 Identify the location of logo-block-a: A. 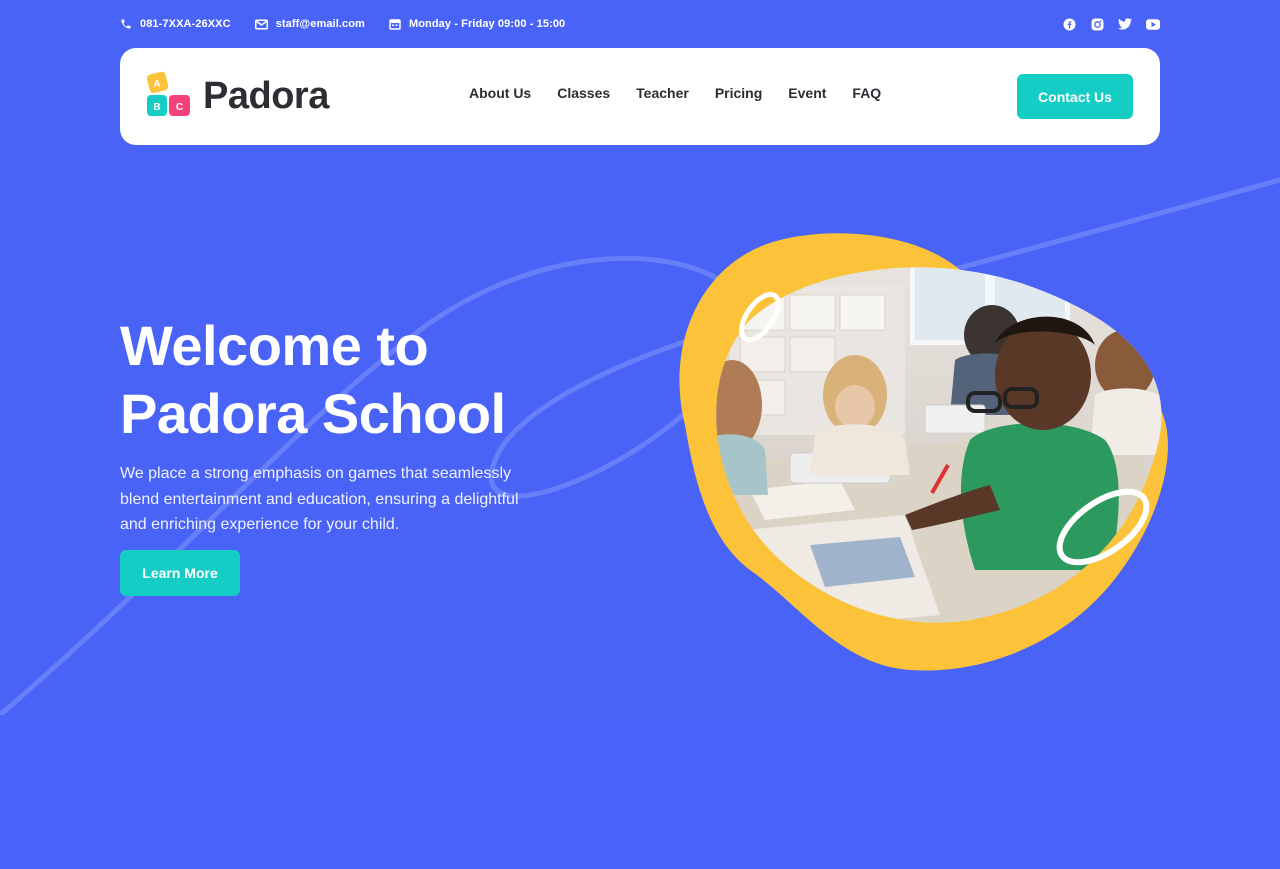
(156, 84).